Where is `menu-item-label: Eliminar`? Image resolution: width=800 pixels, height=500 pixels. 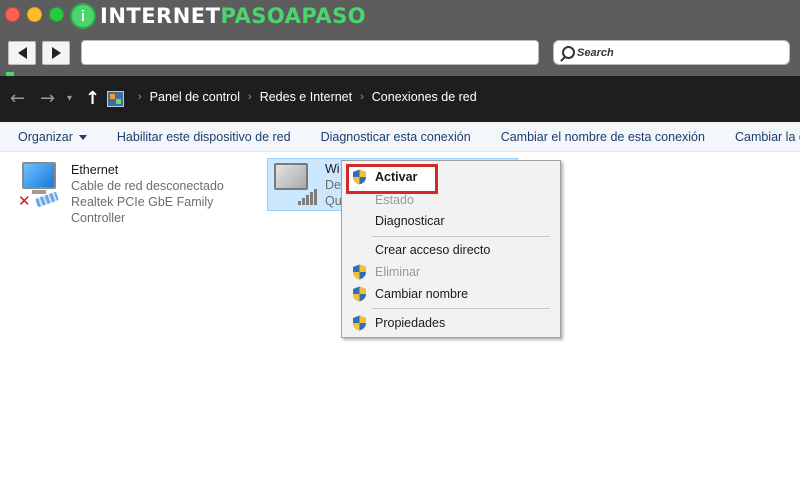
menu-item-label: Eliminar is located at coordinates (398, 272).